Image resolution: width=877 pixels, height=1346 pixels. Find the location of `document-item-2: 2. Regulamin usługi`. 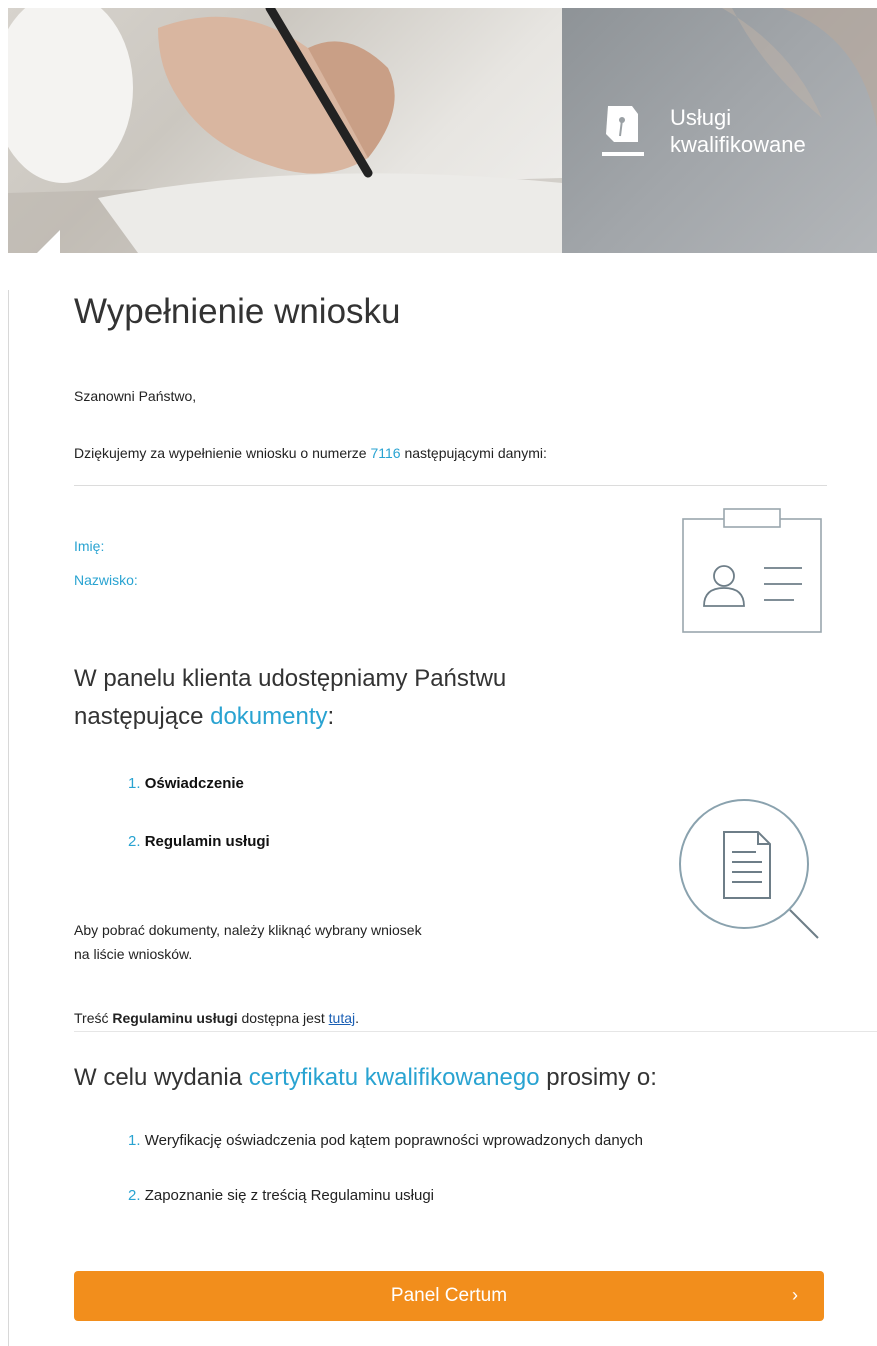

document-item-2: 2. Regulamin usługi is located at coordinates (199, 841).